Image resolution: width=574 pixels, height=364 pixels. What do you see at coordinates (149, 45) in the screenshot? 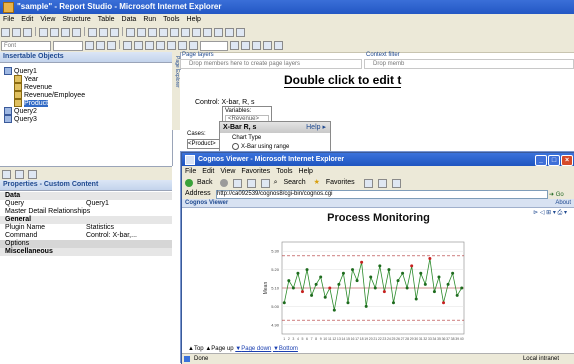
I see `align-right-icon` at bounding box center [149, 45].